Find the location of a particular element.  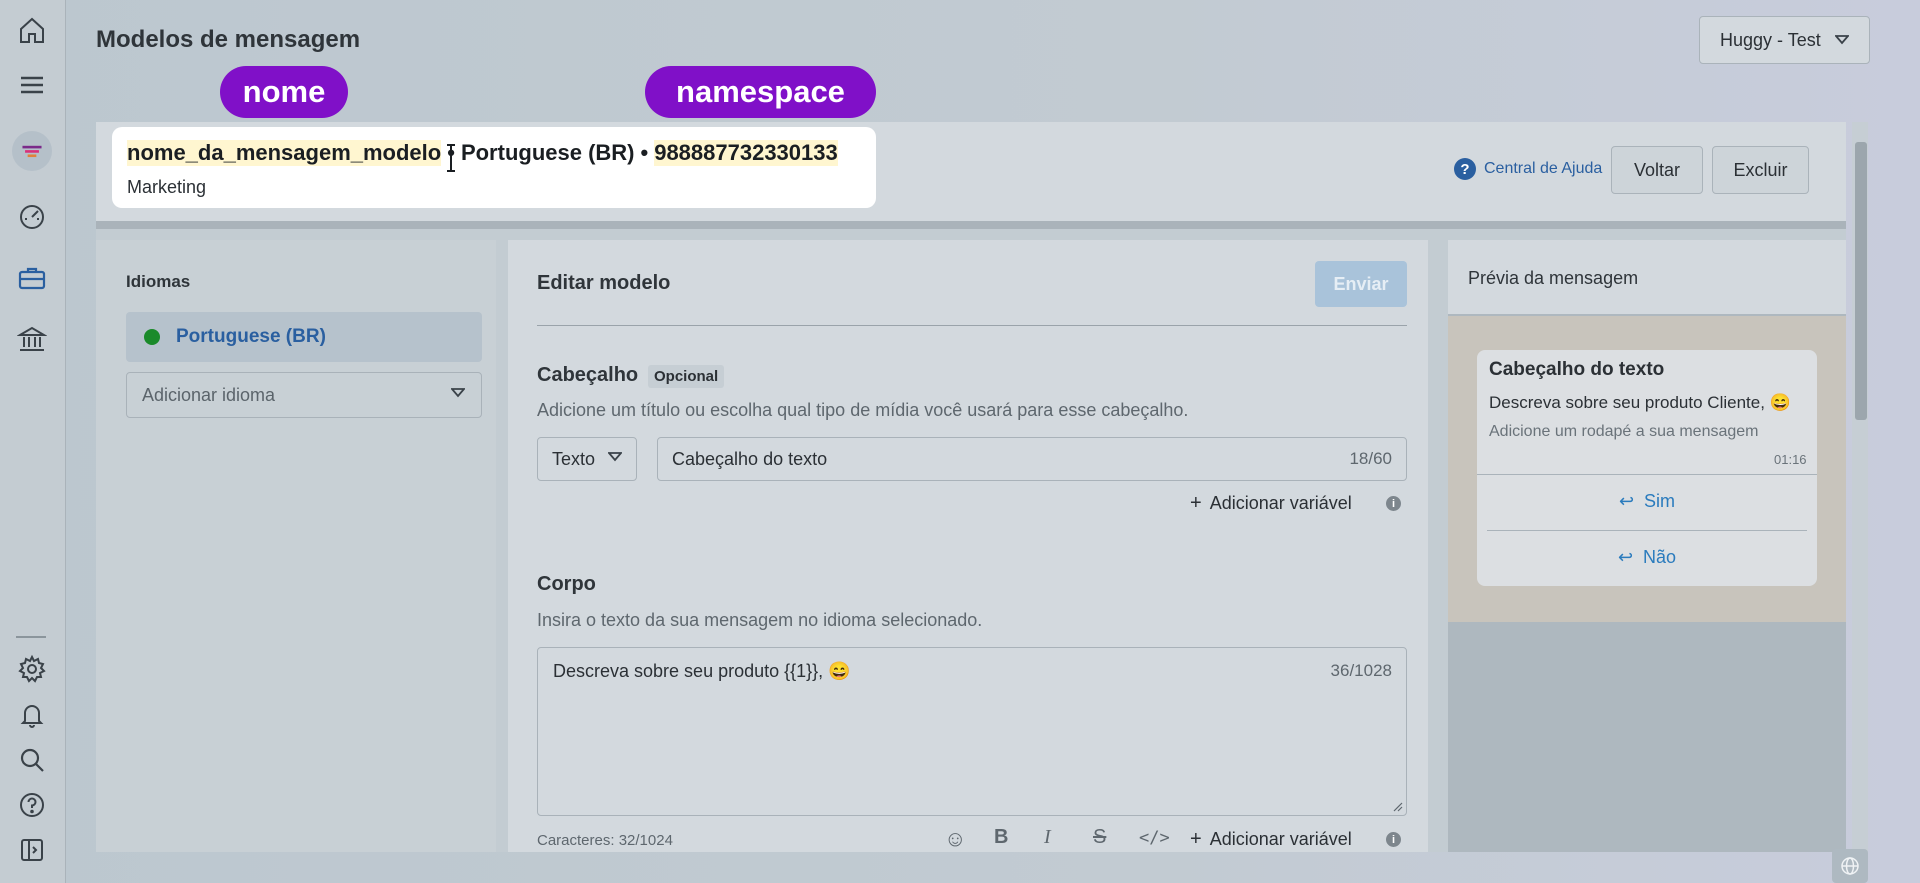

help-center-link: ? Central de Ajuda is located at coordinates (1528, 169).